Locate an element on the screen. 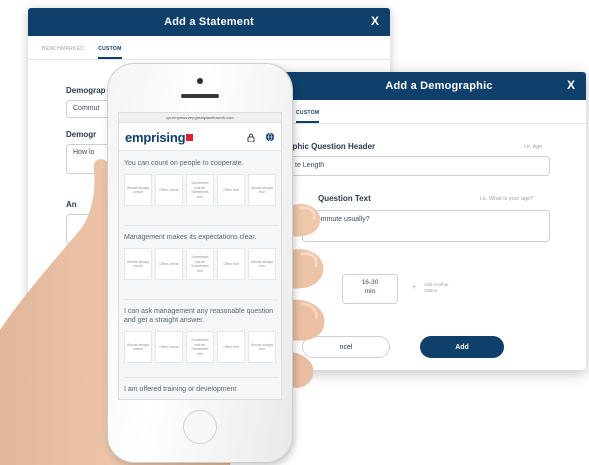 The image size is (589, 465). statement-modal-header: Add a Statement X is located at coordinates (209, 22).